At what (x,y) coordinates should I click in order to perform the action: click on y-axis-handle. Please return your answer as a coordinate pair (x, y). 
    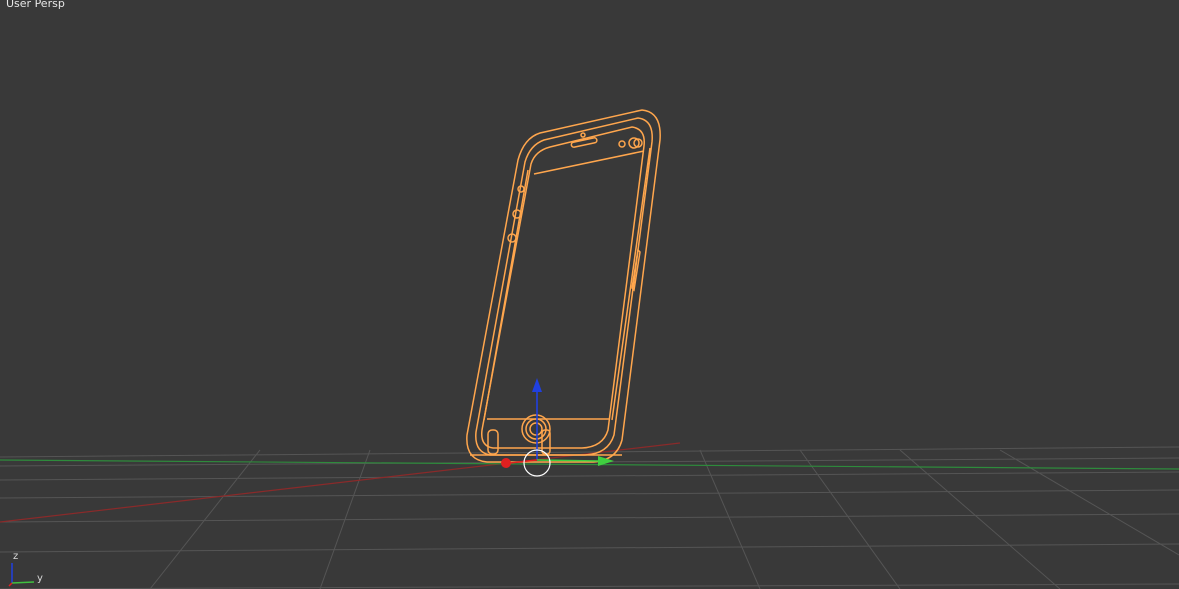
    Looking at the image, I should click on (568, 460).